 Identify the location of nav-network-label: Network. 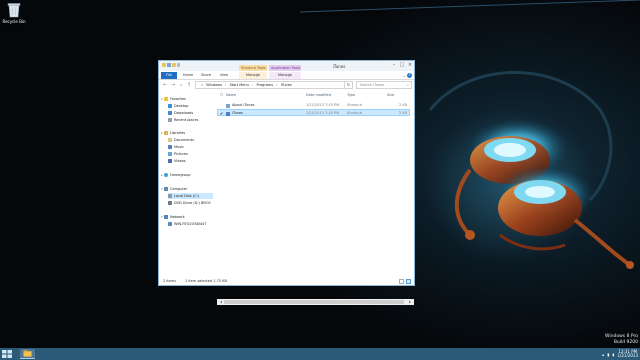
(177, 217).